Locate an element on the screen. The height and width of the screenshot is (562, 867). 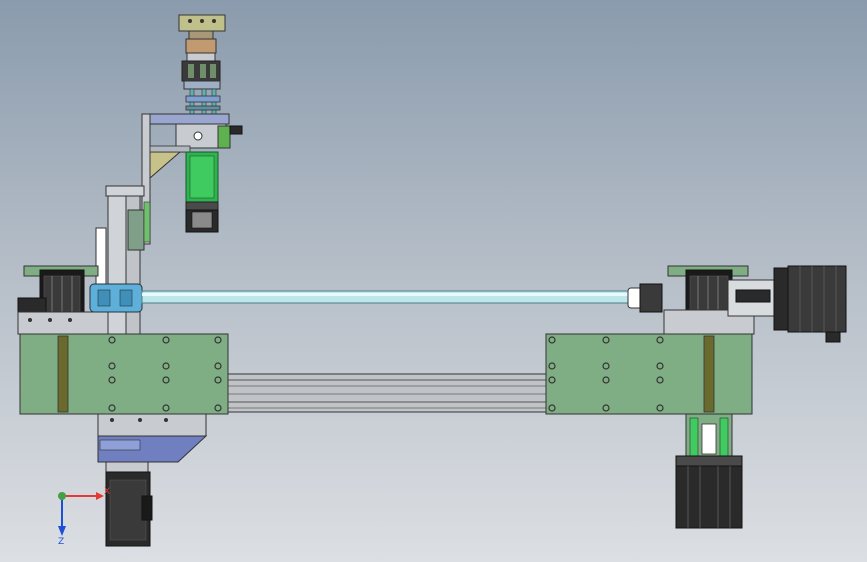
linear-rail is located at coordinates (387, 393).